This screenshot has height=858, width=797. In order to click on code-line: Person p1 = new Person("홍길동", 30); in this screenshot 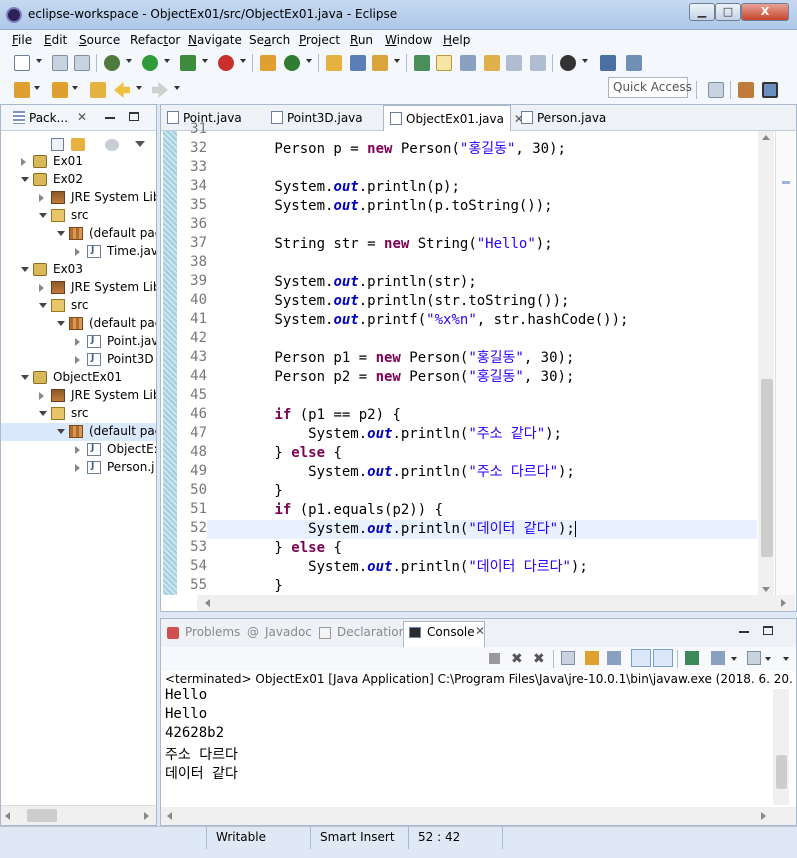, I will do `click(482, 358)`.